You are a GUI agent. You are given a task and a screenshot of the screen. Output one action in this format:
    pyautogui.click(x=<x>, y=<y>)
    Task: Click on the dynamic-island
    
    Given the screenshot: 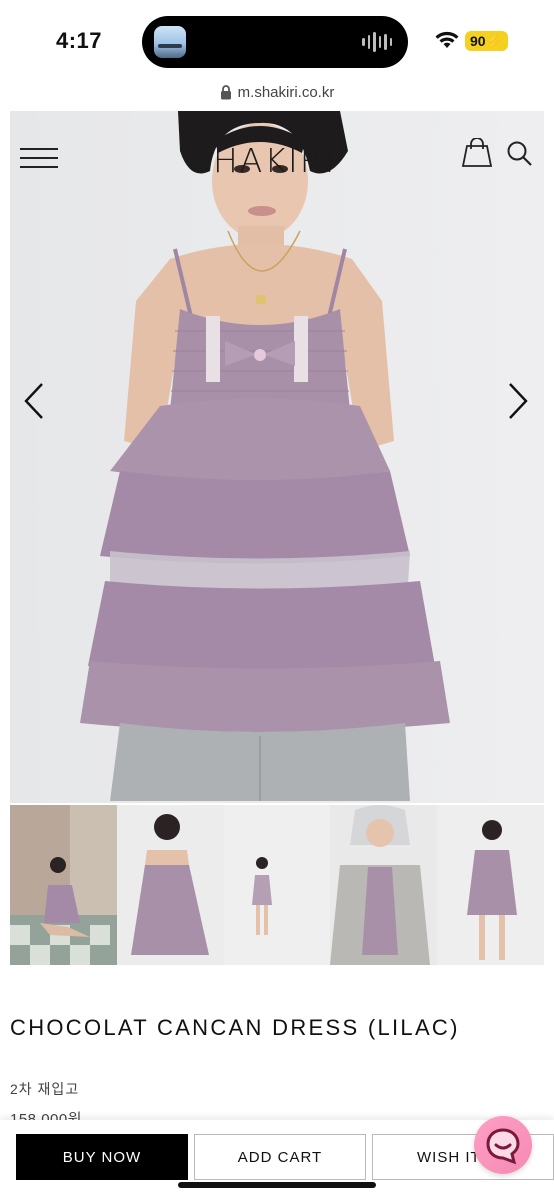 What is the action you would take?
    pyautogui.click(x=275, y=42)
    